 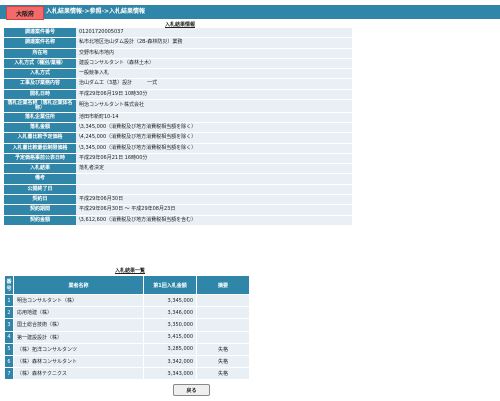 I want to click on detail-label: 開札日時, so click(x=40, y=95).